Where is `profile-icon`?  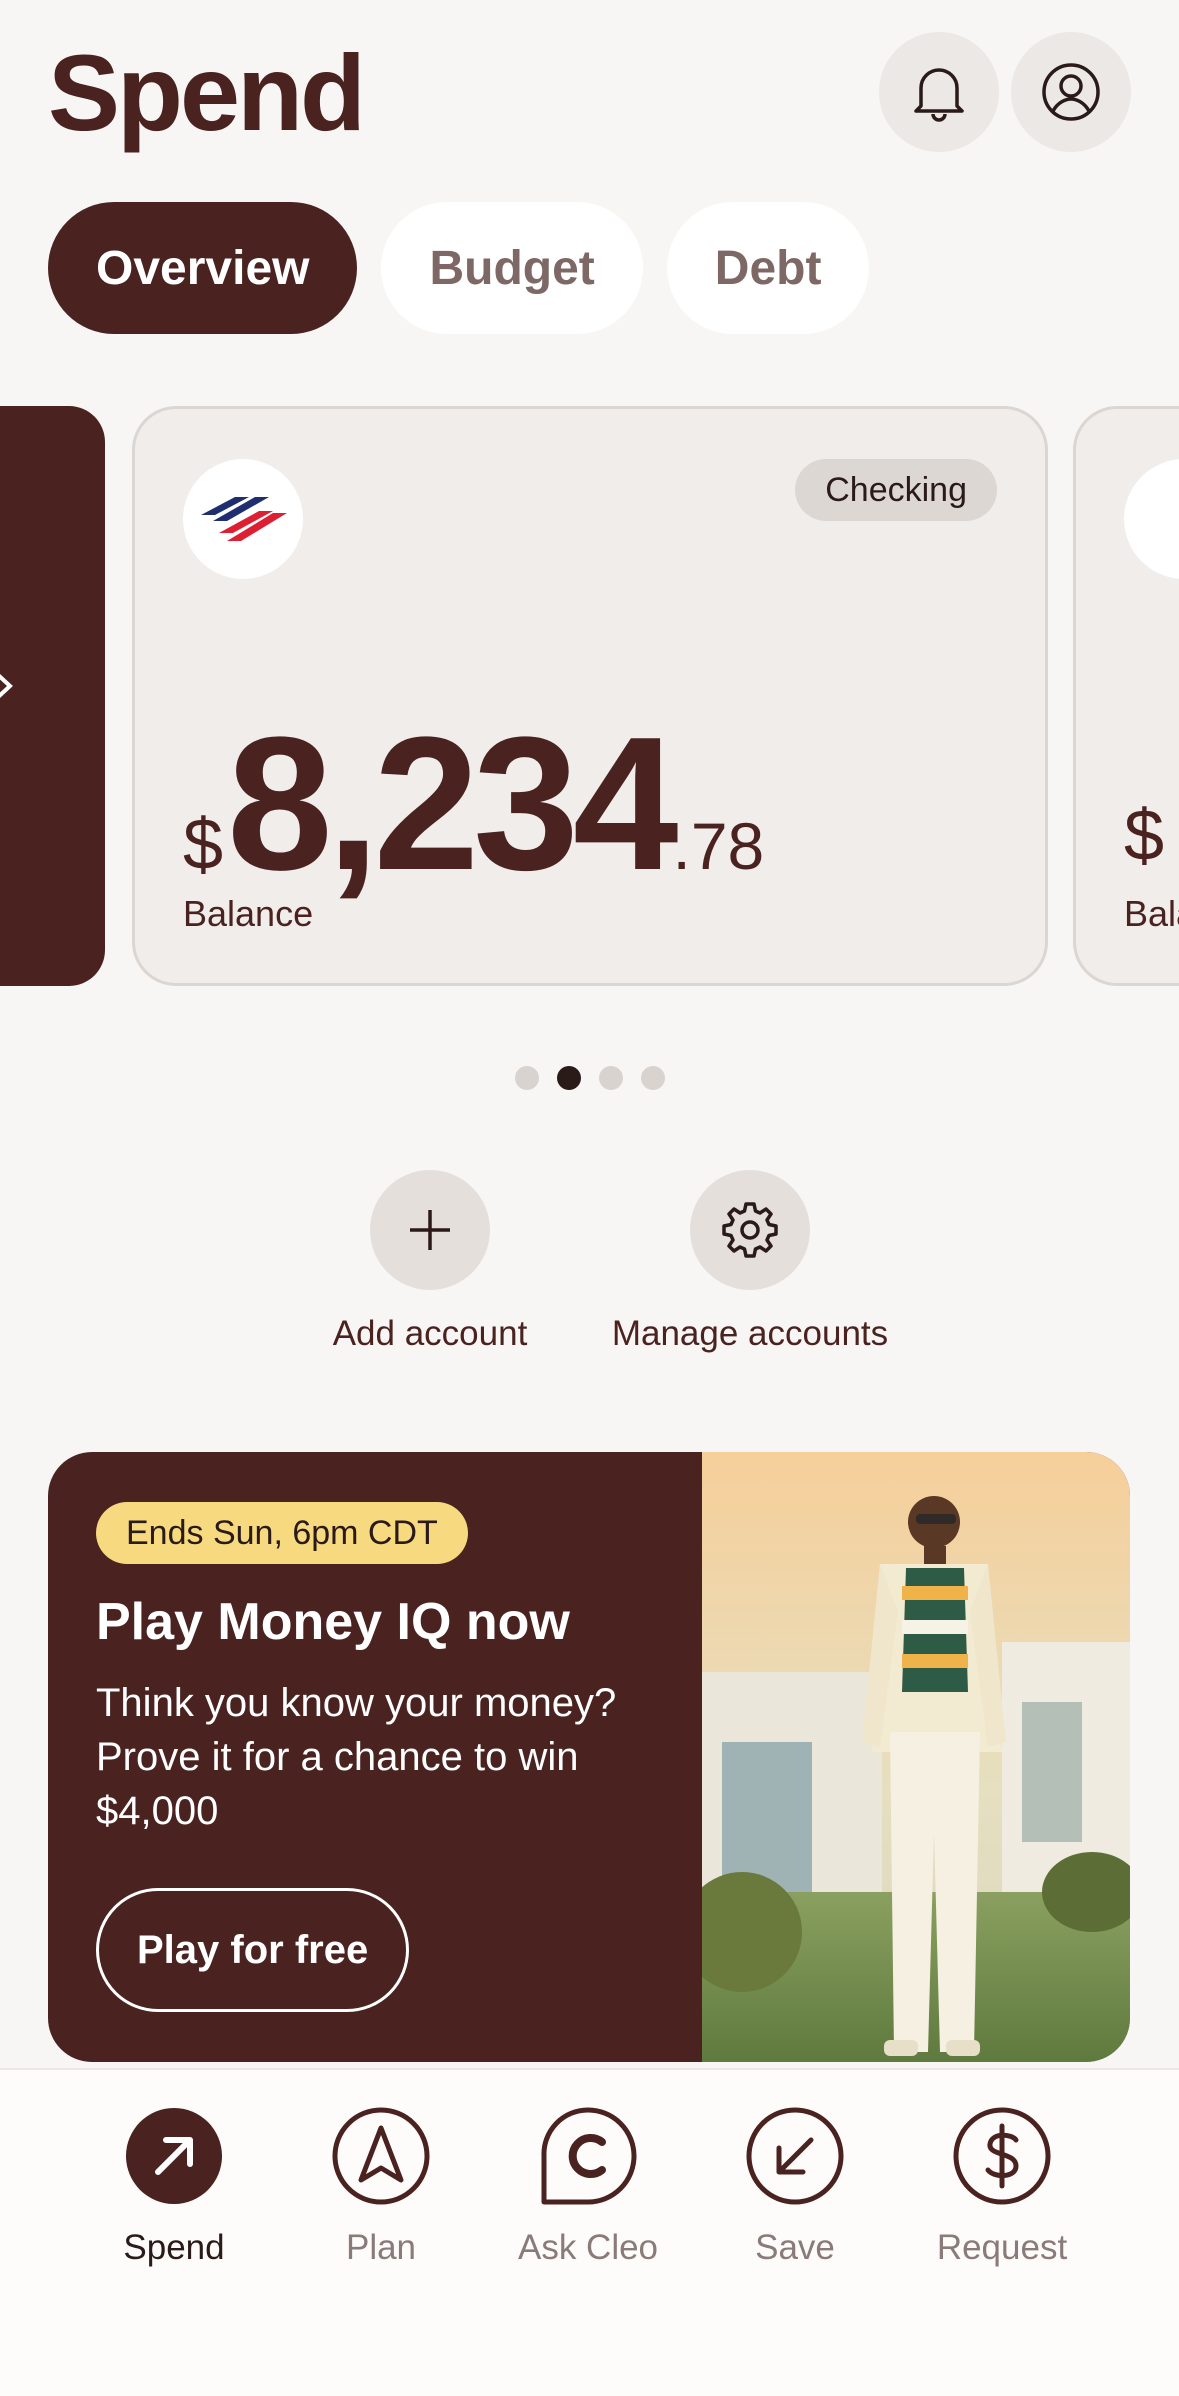 profile-icon is located at coordinates (1071, 92).